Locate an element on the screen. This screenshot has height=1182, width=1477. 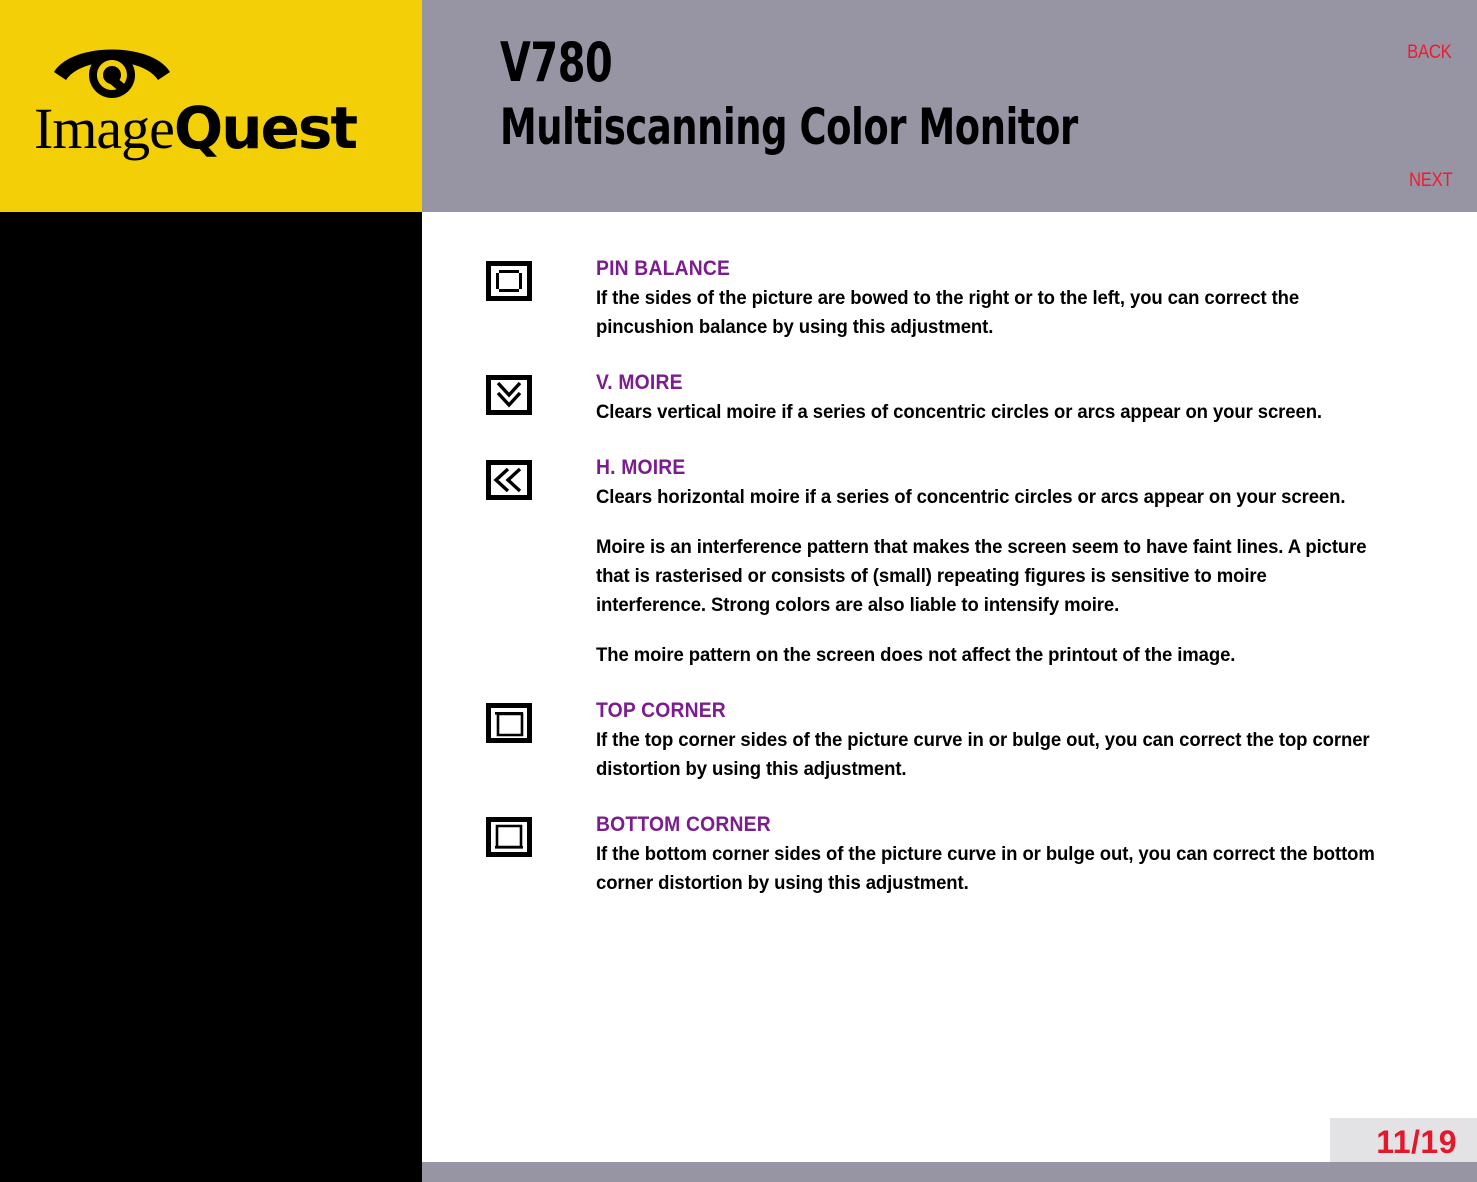
page-number-badge: 11/19 is located at coordinates (1403, 1140).